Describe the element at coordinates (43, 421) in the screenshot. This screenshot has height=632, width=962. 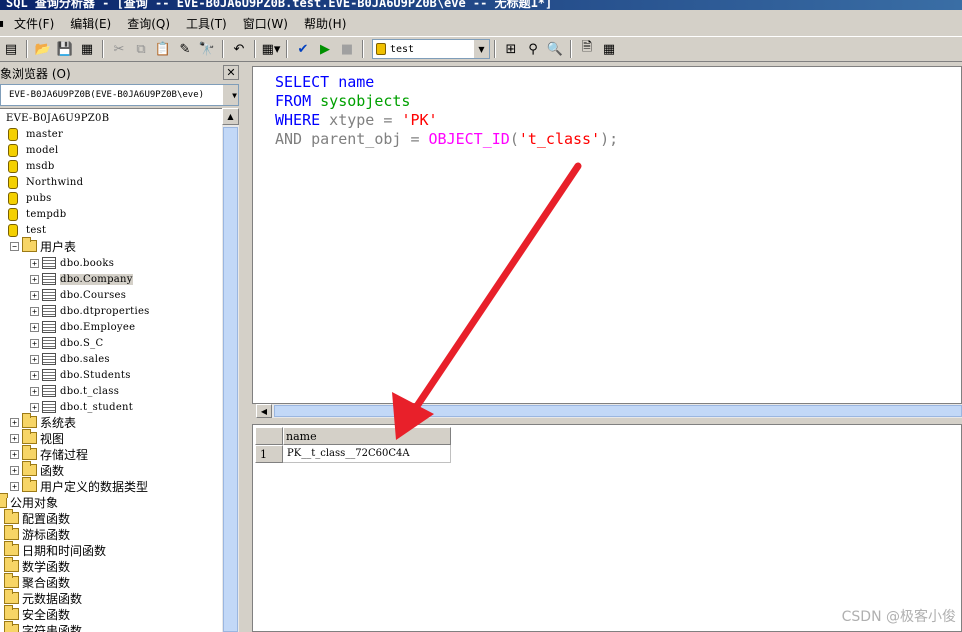
I see `tree-folder-system-tables: + 系统表` at that location.